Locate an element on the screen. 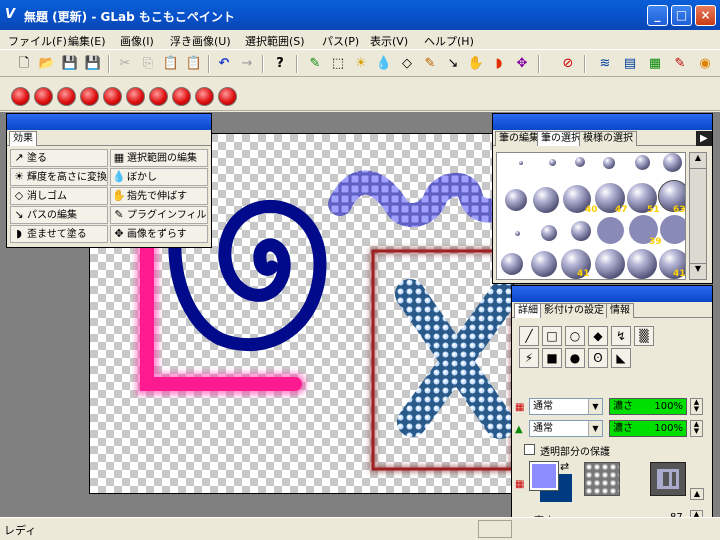  maximize-button: □ is located at coordinates (681, 15).